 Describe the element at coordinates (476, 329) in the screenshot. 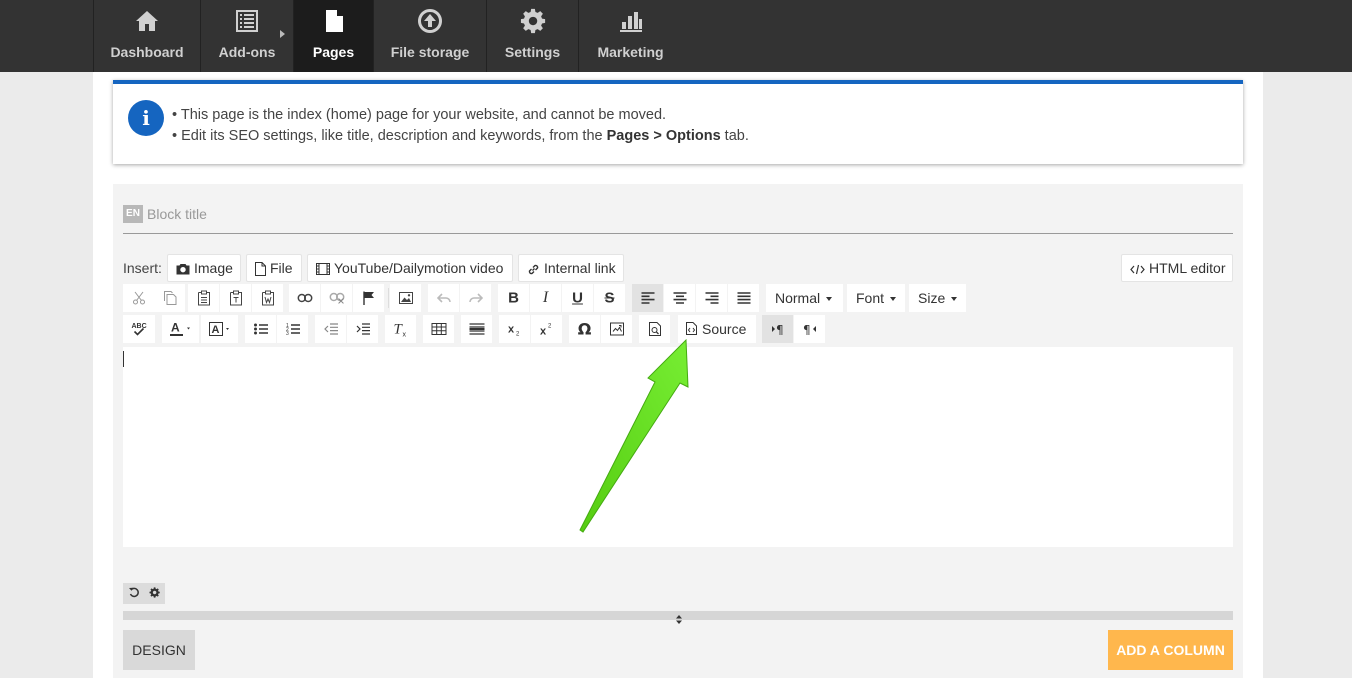

I see `horizontal-line-button` at that location.